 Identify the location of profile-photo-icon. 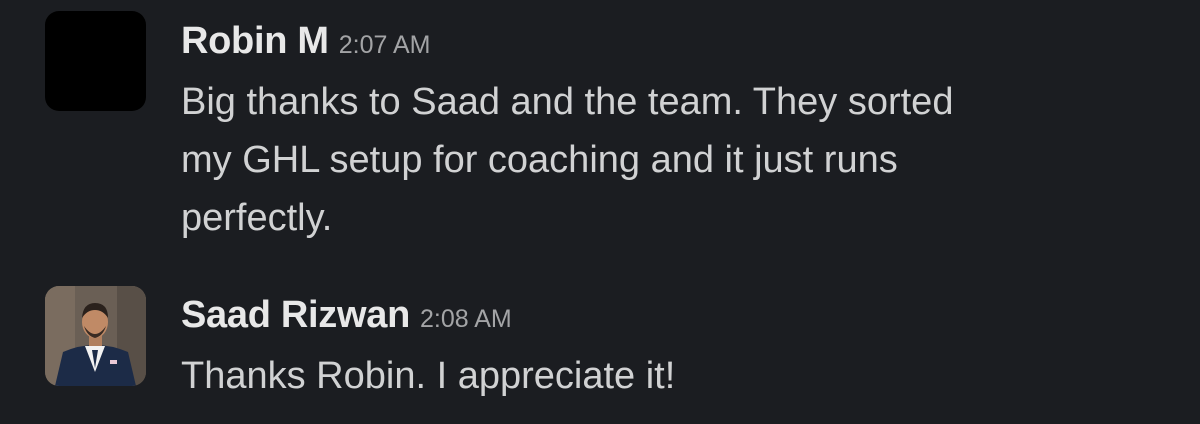
(95, 336).